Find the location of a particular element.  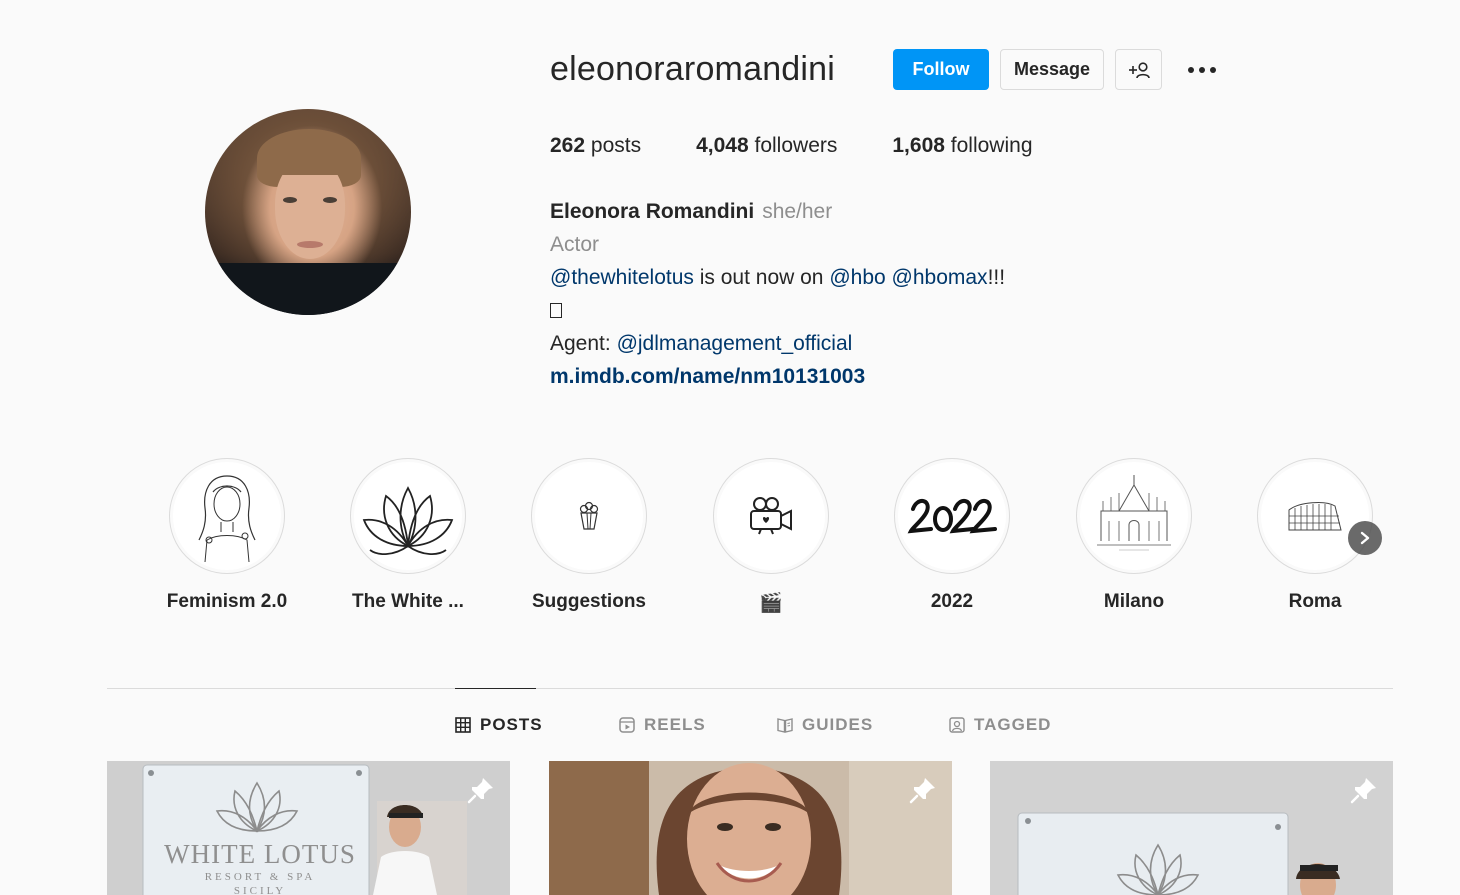

lotus-flower-icon is located at coordinates (408, 520).